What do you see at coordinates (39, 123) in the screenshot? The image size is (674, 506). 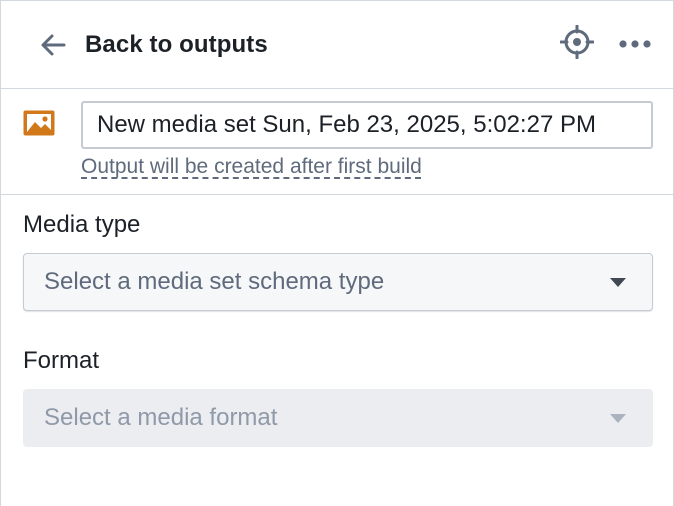 I see `media-image-icon` at bounding box center [39, 123].